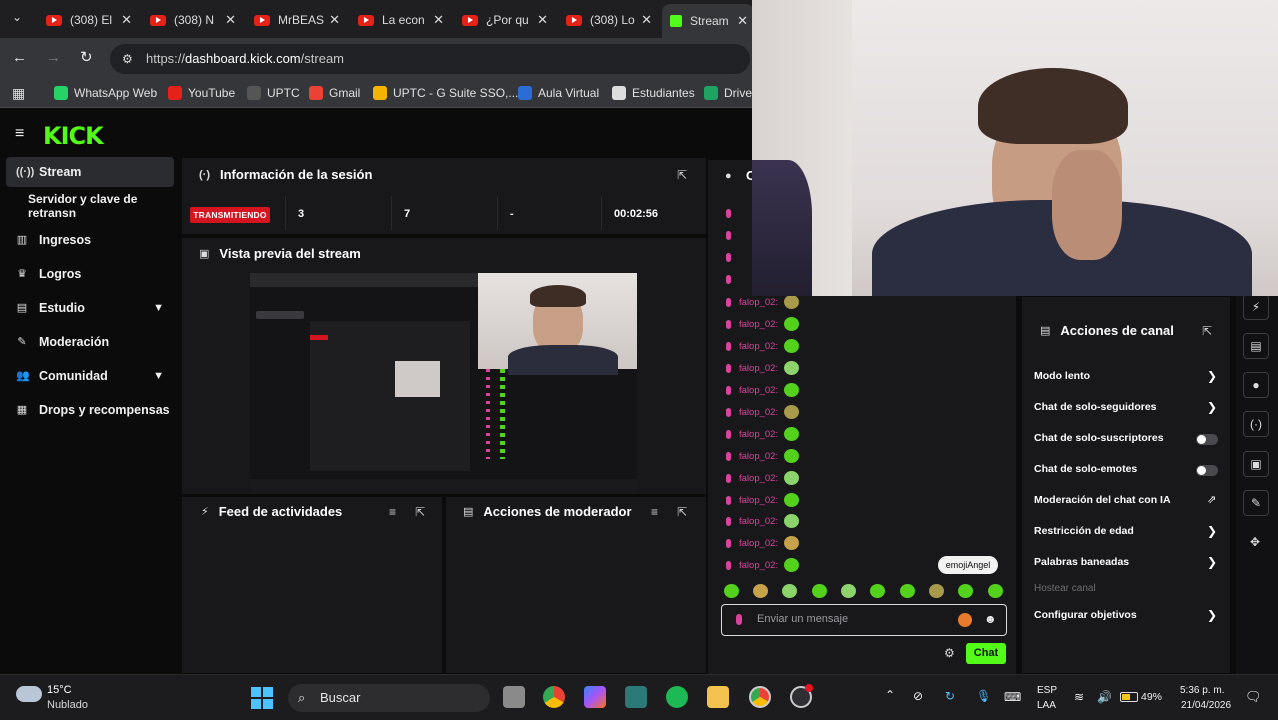 Image resolution: width=1278 pixels, height=720 pixels. Describe the element at coordinates (88, 20) in the screenshot. I see `browser-tab: (308) El ✕` at that location.